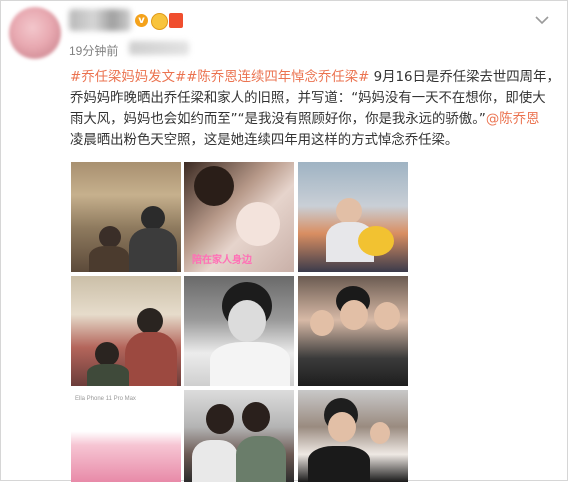 This screenshot has width=568, height=482. What do you see at coordinates (105, 399) in the screenshot?
I see `photo-text: Ella Phone 11 Pro Max` at bounding box center [105, 399].